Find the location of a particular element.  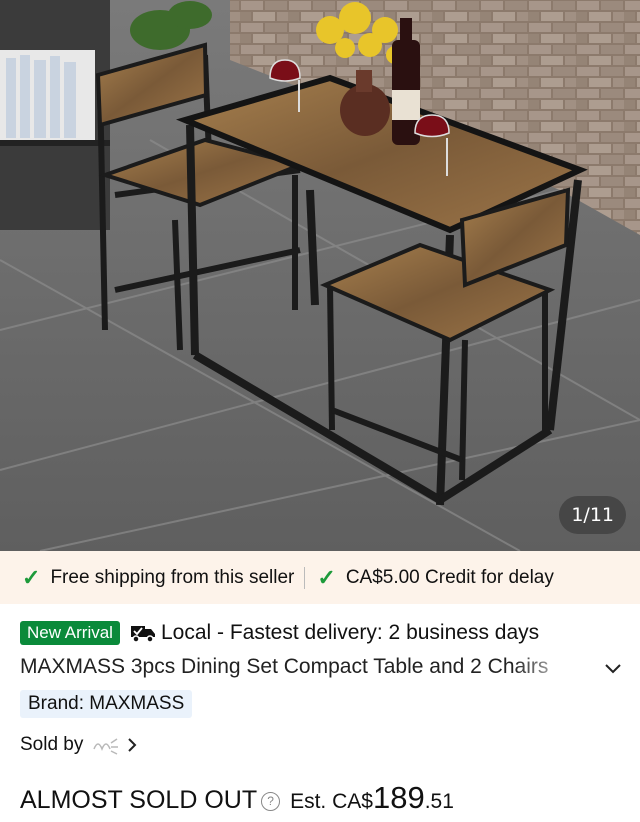

sold-by-link: Sold by is located at coordinates (78, 745).